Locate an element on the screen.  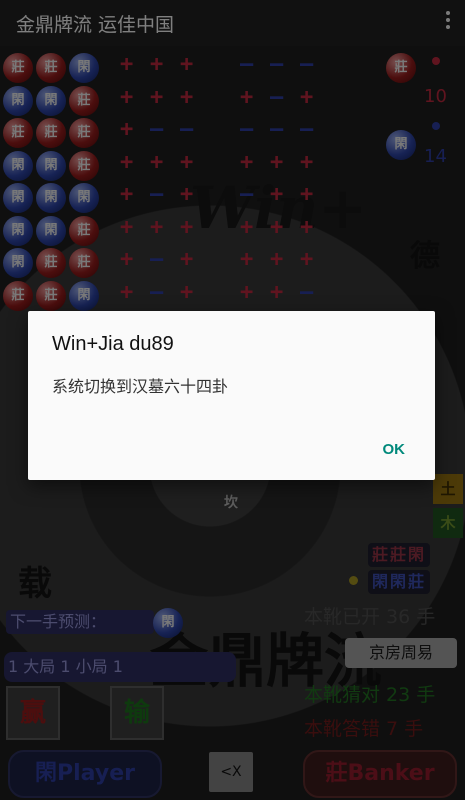
dialog-title: Win+Jia du89 is located at coordinates (113, 344).